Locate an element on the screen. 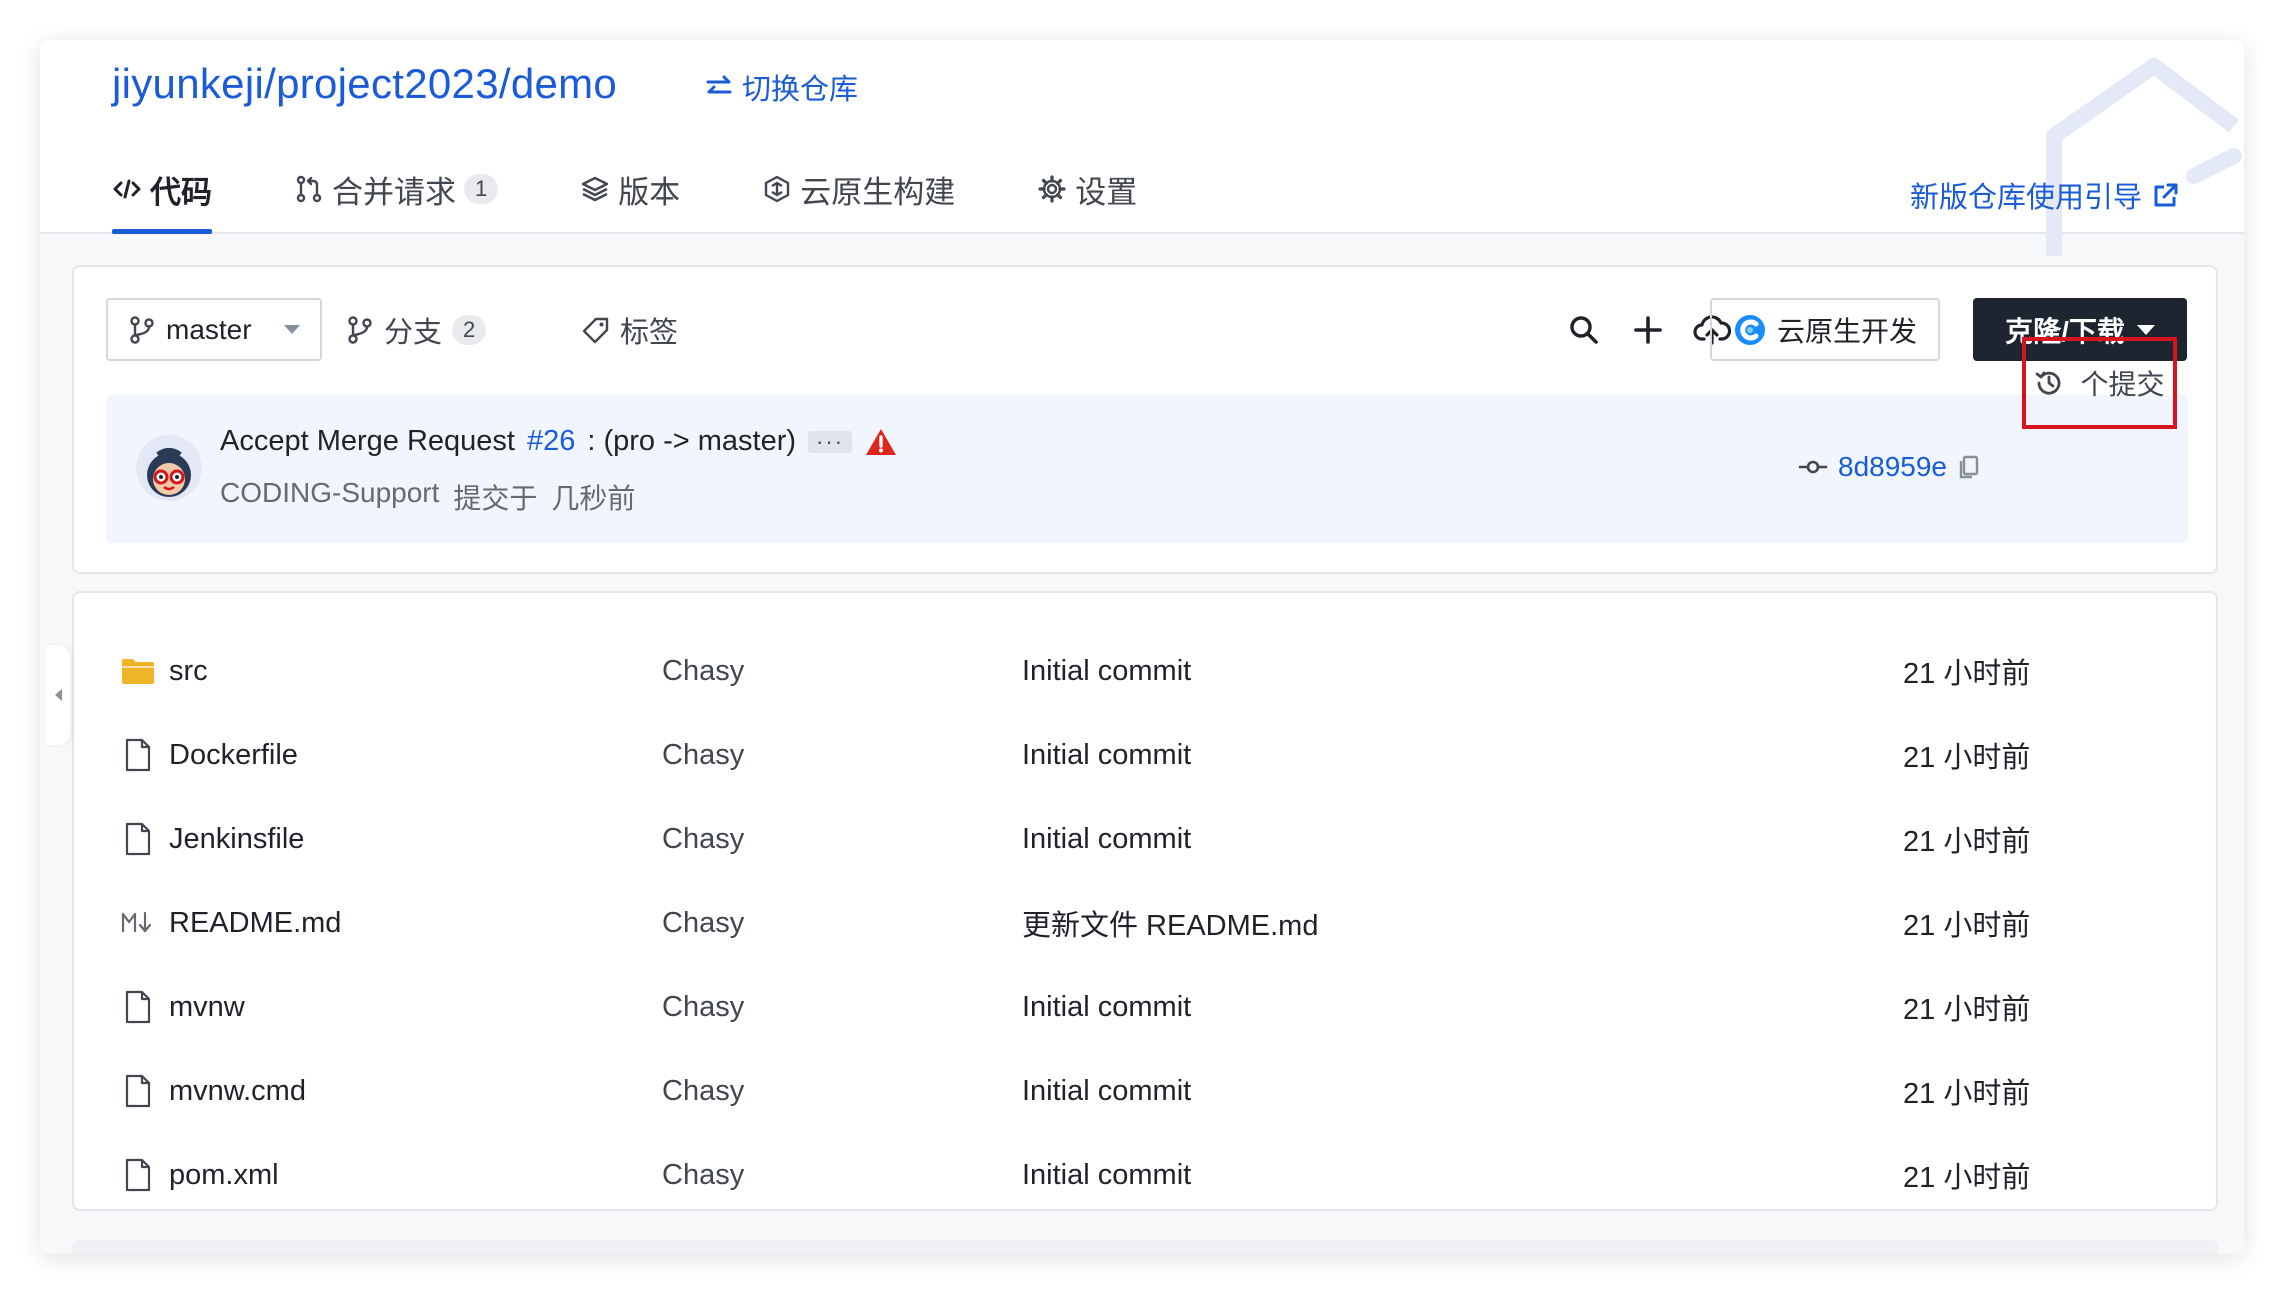 The height and width of the screenshot is (1294, 2284). next-panel-edge is located at coordinates (1145, 1247).